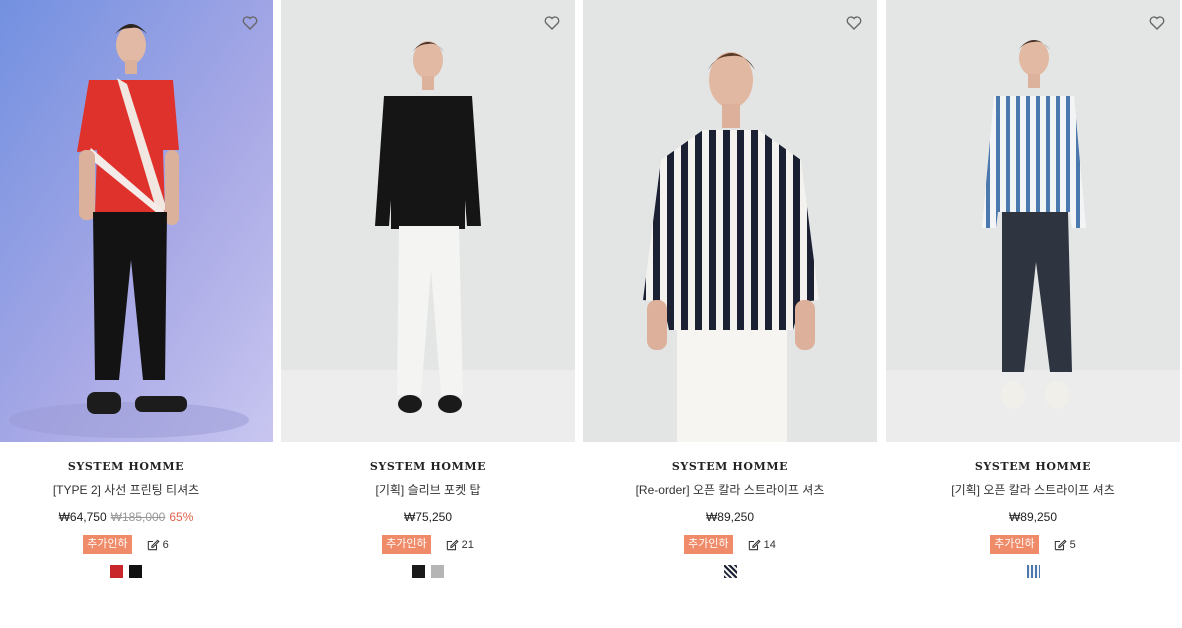 The width and height of the screenshot is (1182, 628). I want to click on price-row: ₩64,750 ₩185,000 65%, so click(136, 517).